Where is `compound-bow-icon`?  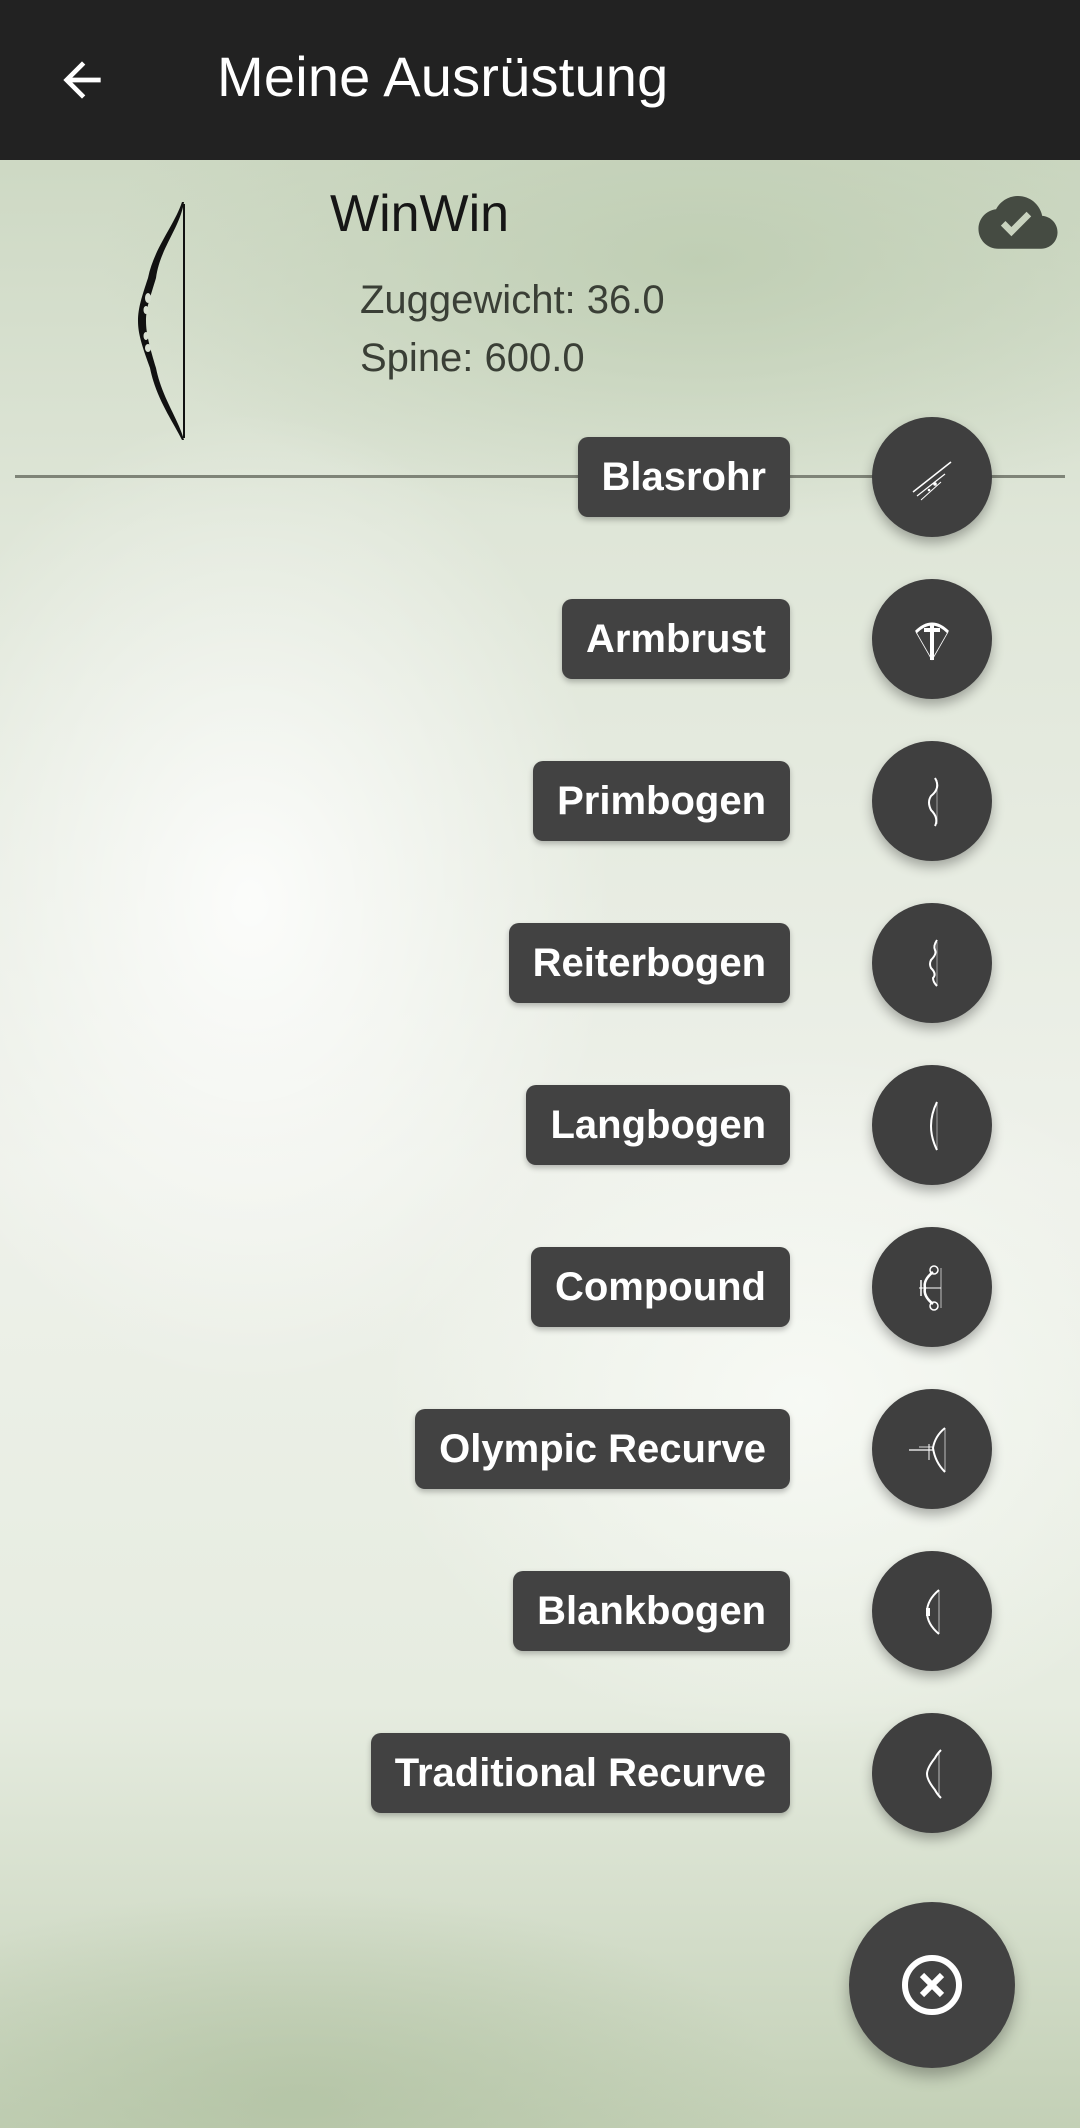 compound-bow-icon is located at coordinates (930, 1288).